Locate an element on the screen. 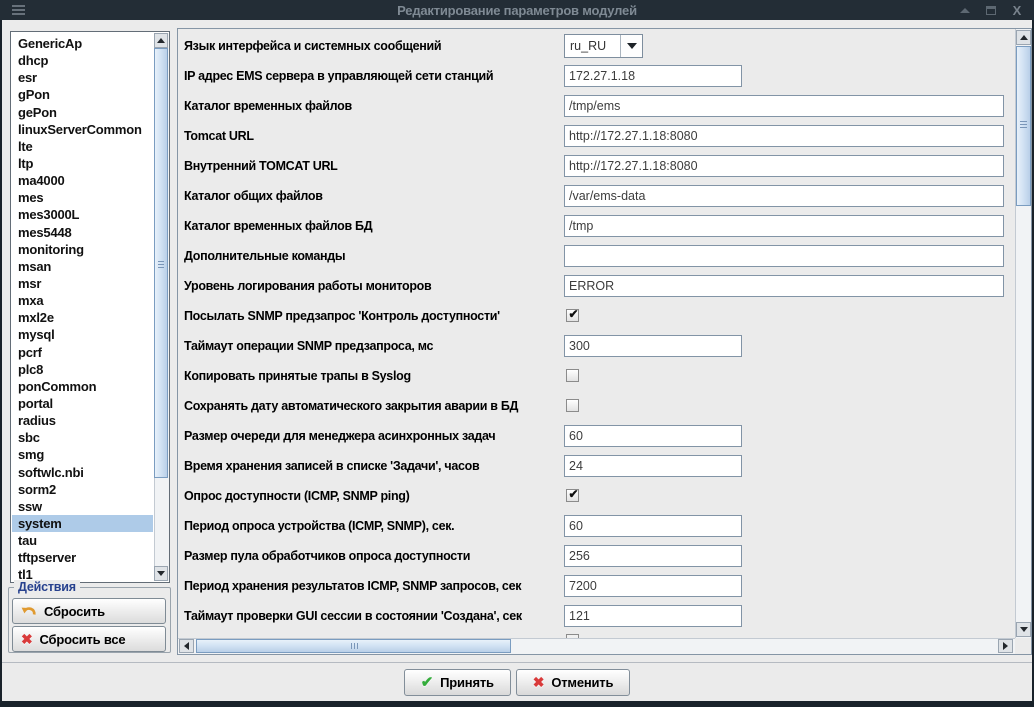  list-item: sorm2 is located at coordinates (82, 489).